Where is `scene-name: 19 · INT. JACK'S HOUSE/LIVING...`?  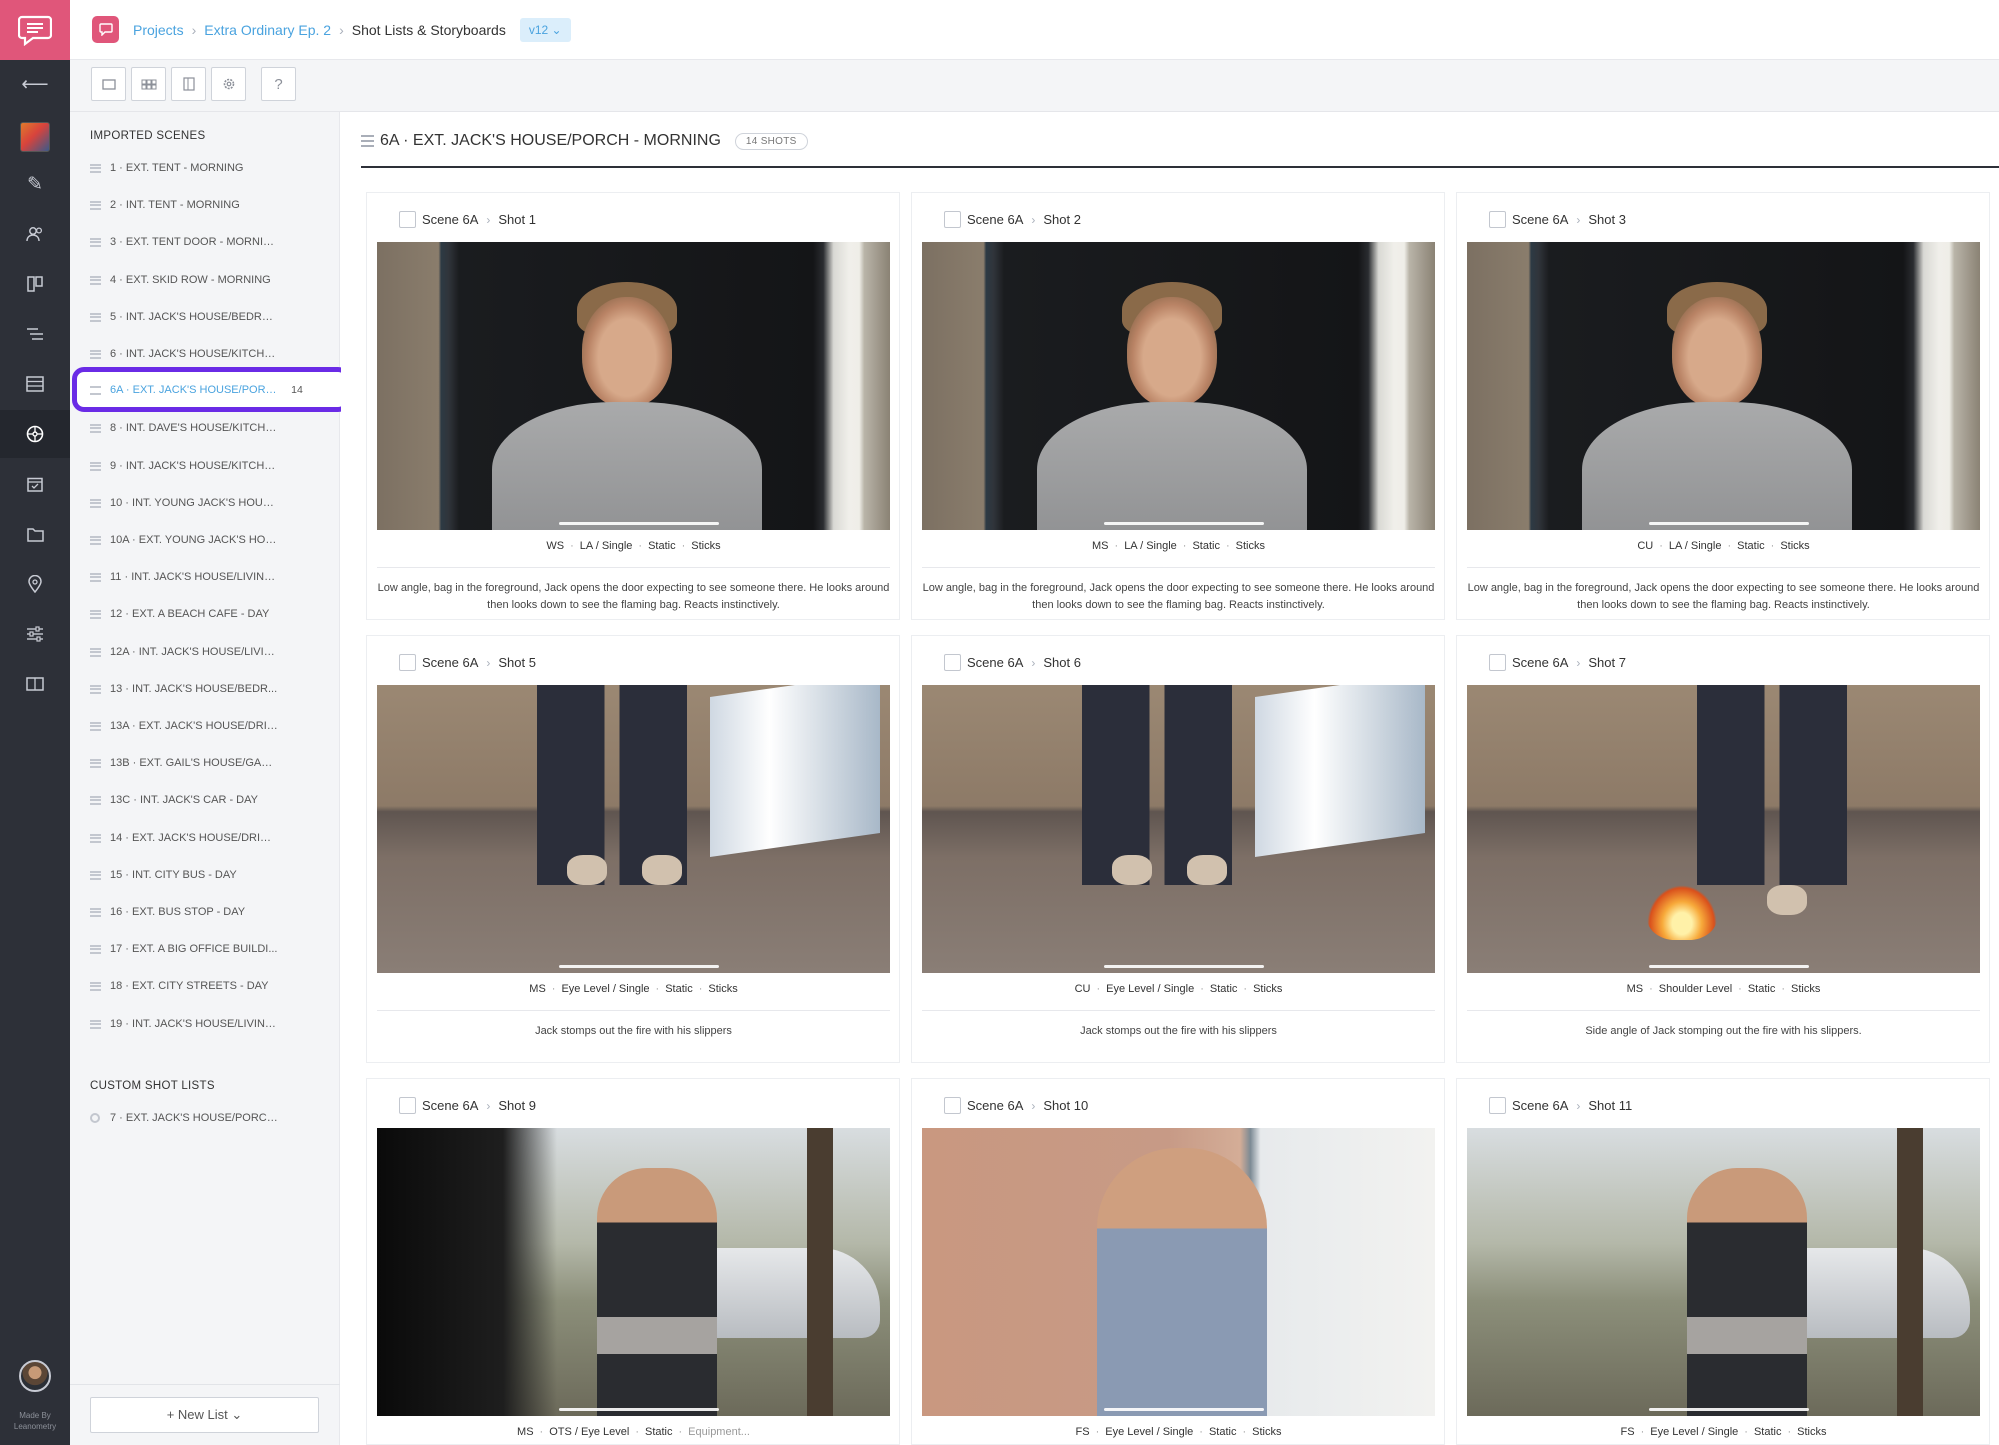 scene-name: 19 · INT. JACK'S HOUSE/LIVING... is located at coordinates (194, 1024).